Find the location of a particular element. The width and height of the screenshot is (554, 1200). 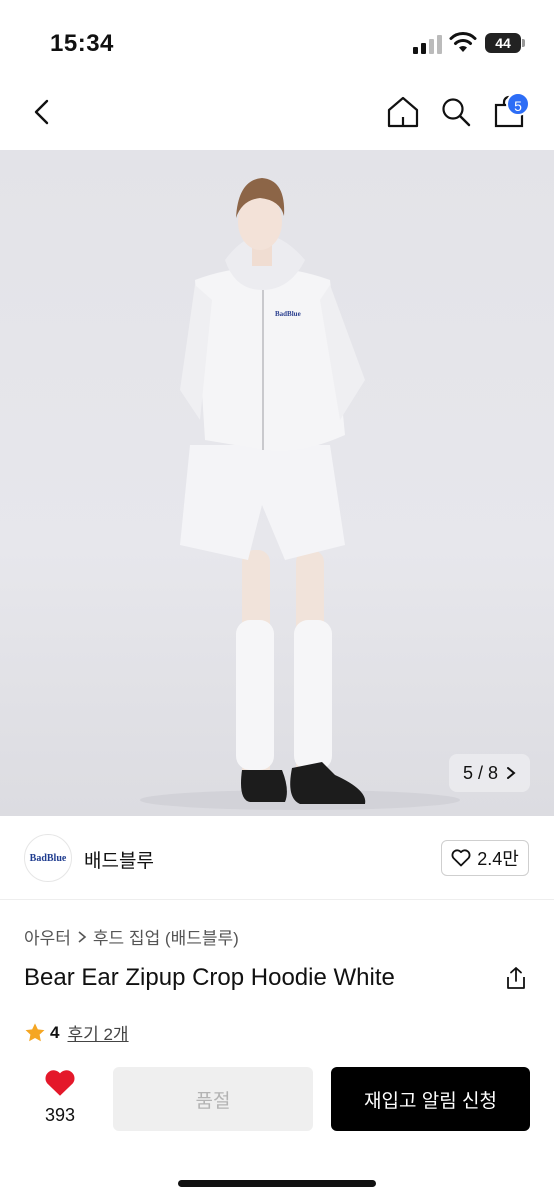

review-link: 후기 2개 is located at coordinates (97, 1032).